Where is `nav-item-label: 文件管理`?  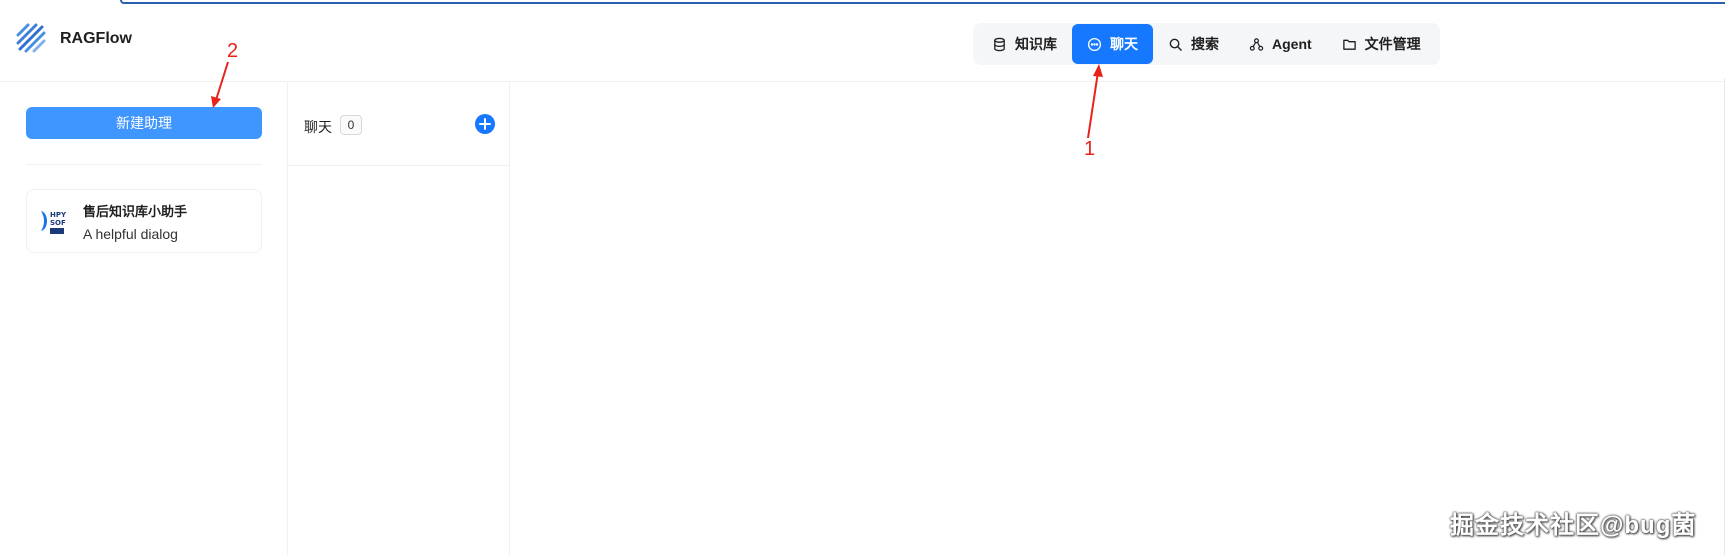
nav-item-label: 文件管理 is located at coordinates (1392, 44).